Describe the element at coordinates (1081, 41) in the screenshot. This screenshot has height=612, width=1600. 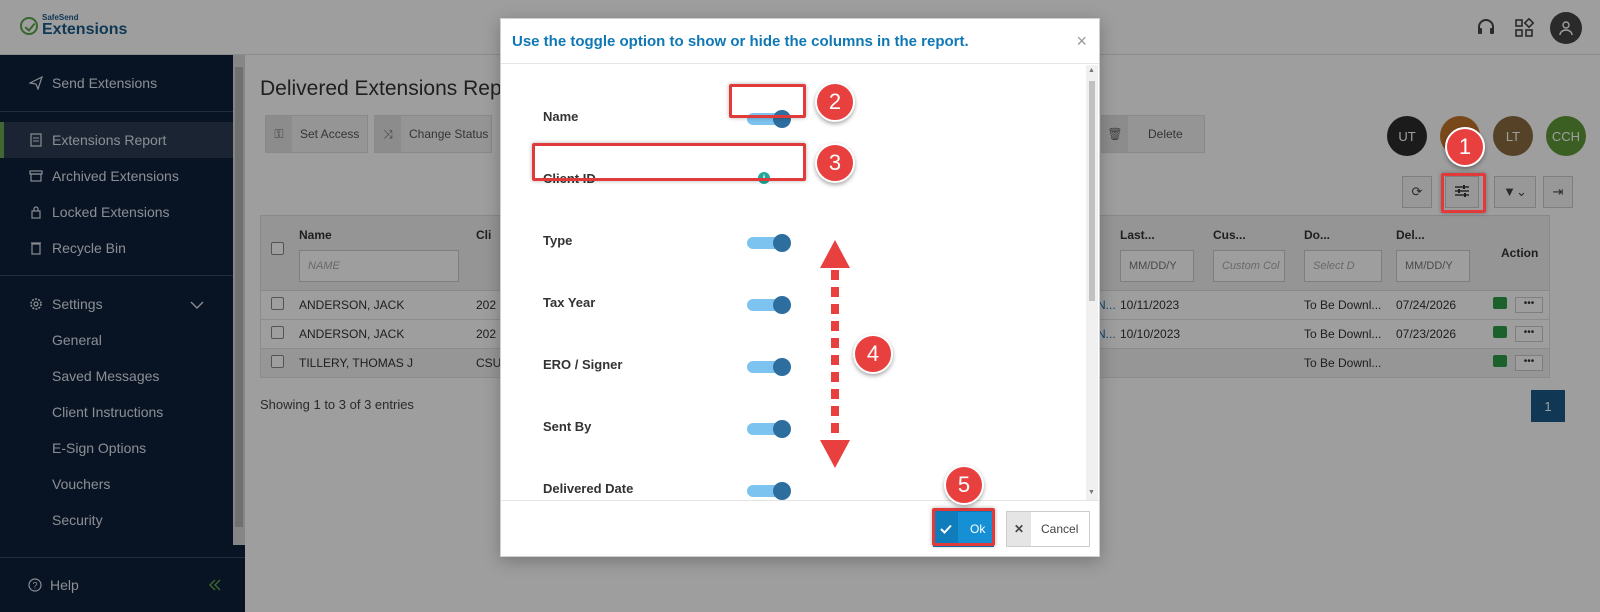
I see `close-icon: ×` at that location.